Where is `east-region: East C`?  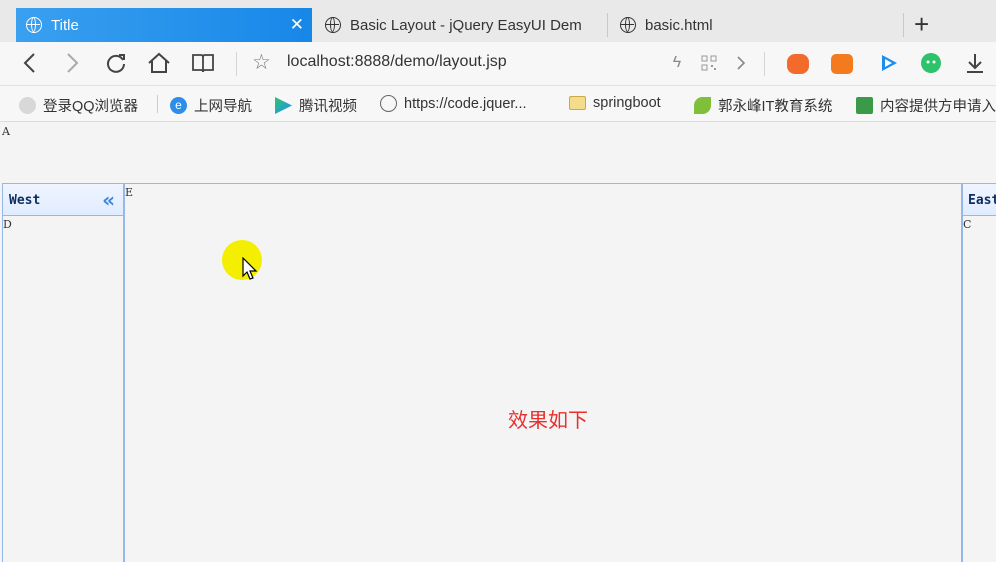
east-region: East C is located at coordinates (979, 372).